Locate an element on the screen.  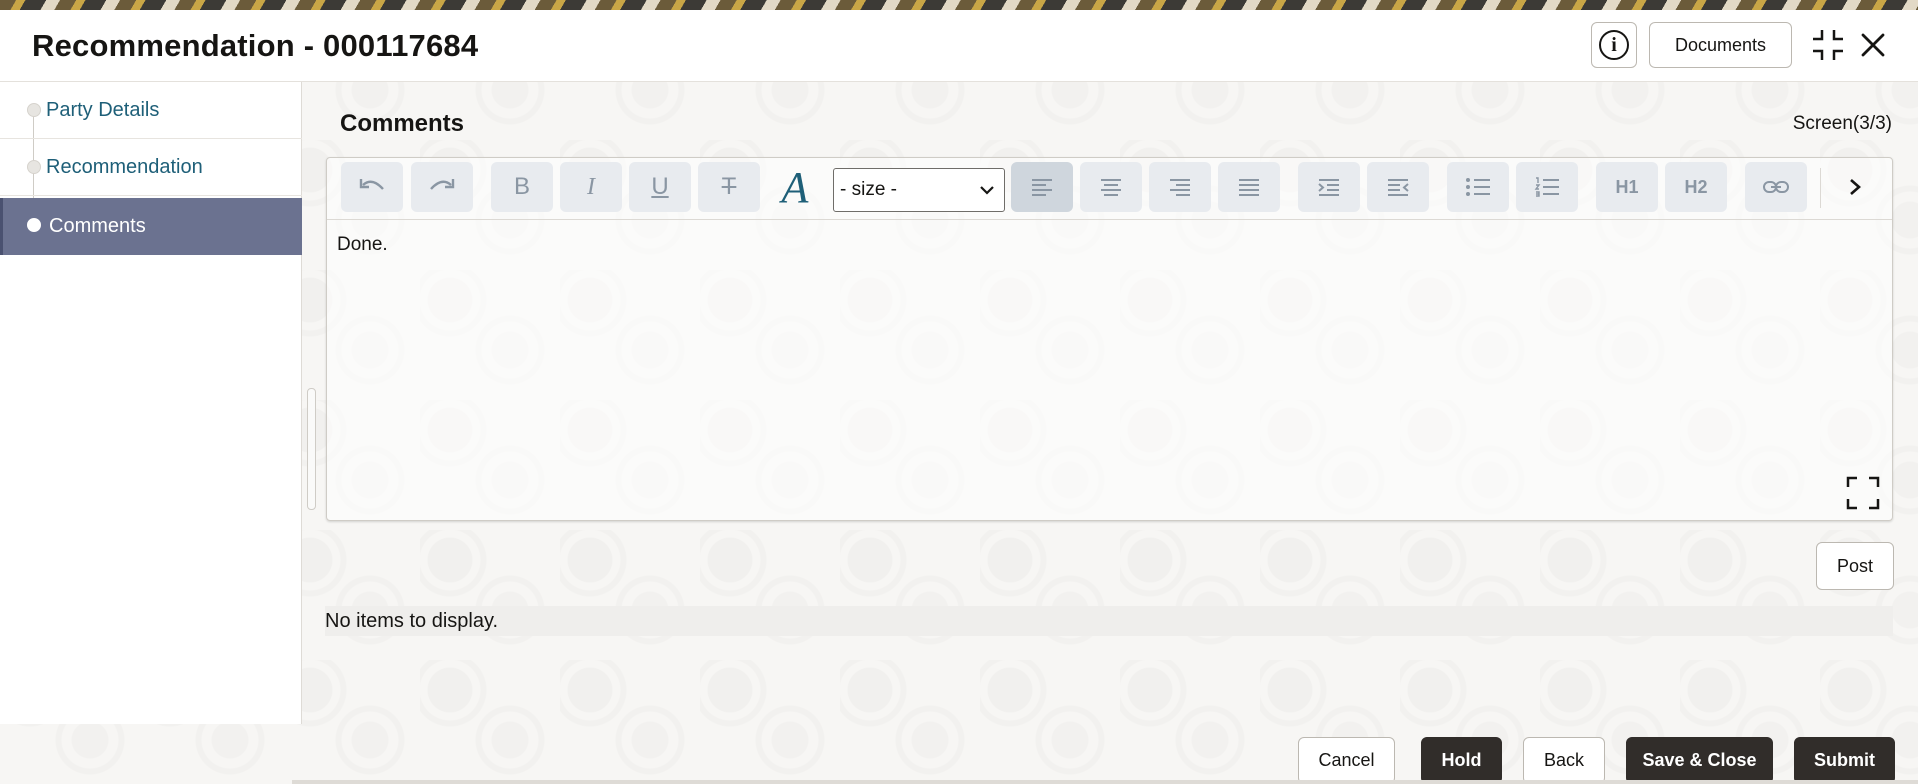
editor-toolbar: B I U T A - size - H1 H2 is located at coordinates (1109, 189).